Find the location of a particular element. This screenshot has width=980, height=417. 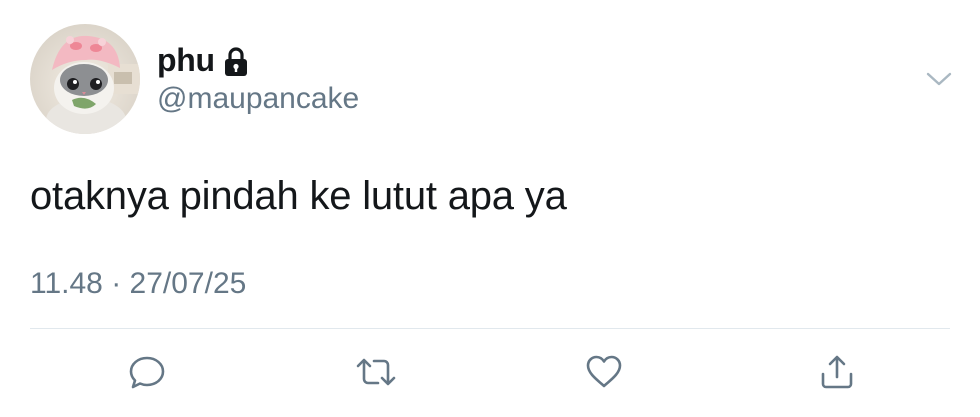

heart-icon is located at coordinates (604, 371).